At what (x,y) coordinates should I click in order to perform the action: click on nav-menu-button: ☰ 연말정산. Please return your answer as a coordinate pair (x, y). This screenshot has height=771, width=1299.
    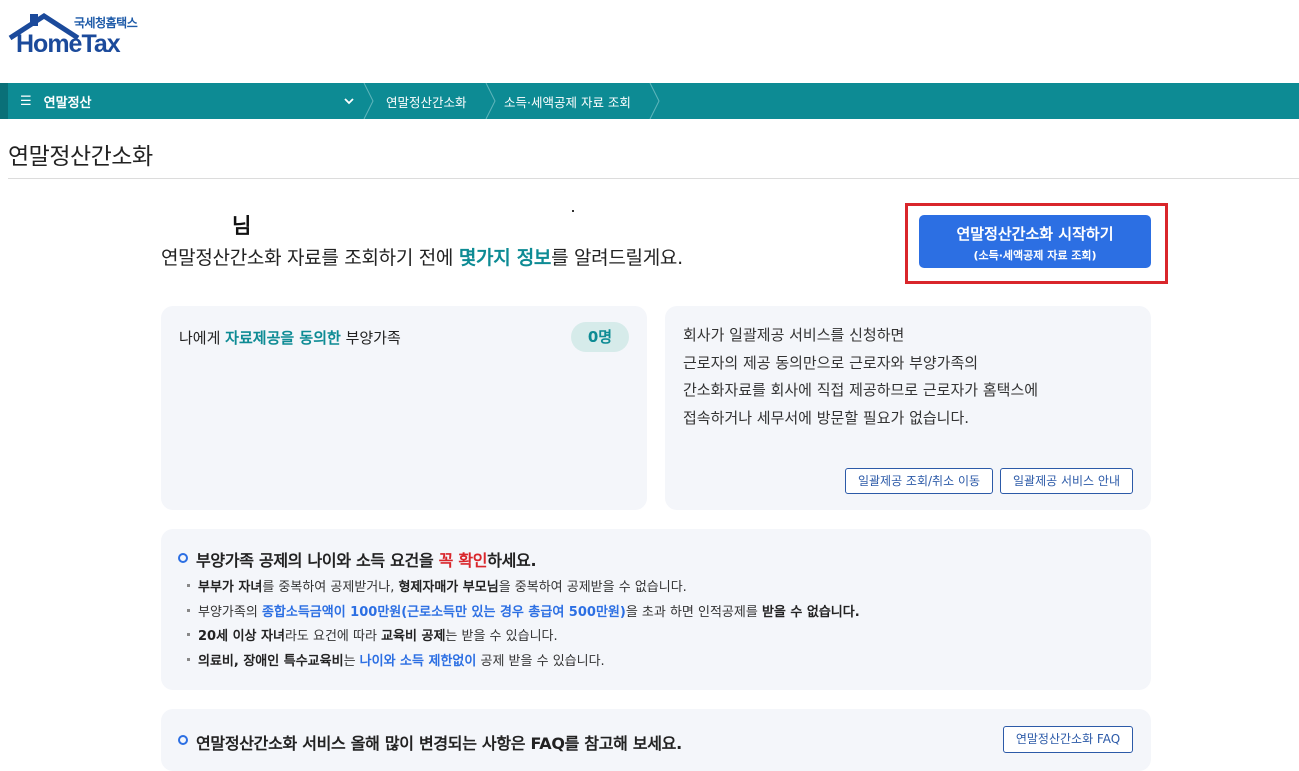
    Looking at the image, I should click on (56, 101).